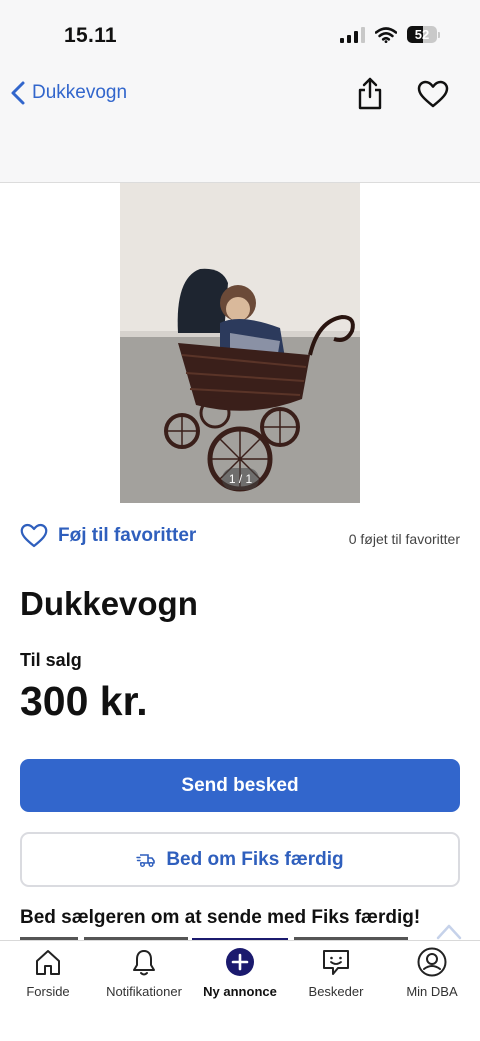 Image resolution: width=480 pixels, height=1041 pixels. I want to click on tab-label-notifikationer: Notifikationer, so click(144, 991).